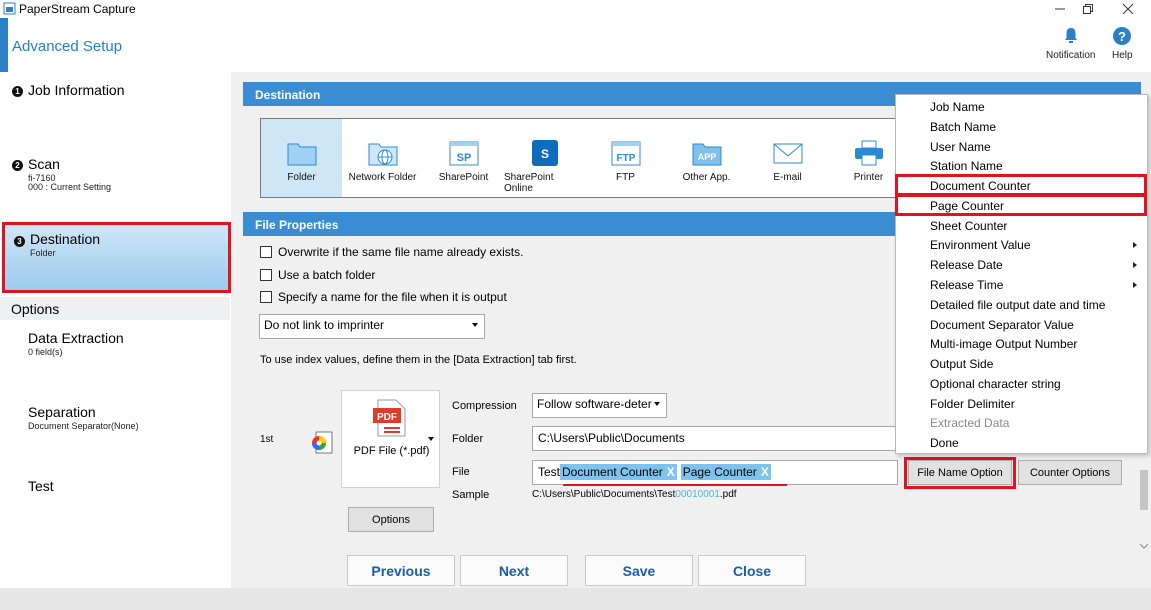 The height and width of the screenshot is (610, 1151). What do you see at coordinates (1070, 472) in the screenshot?
I see `counter-options-button: Counter Options` at bounding box center [1070, 472].